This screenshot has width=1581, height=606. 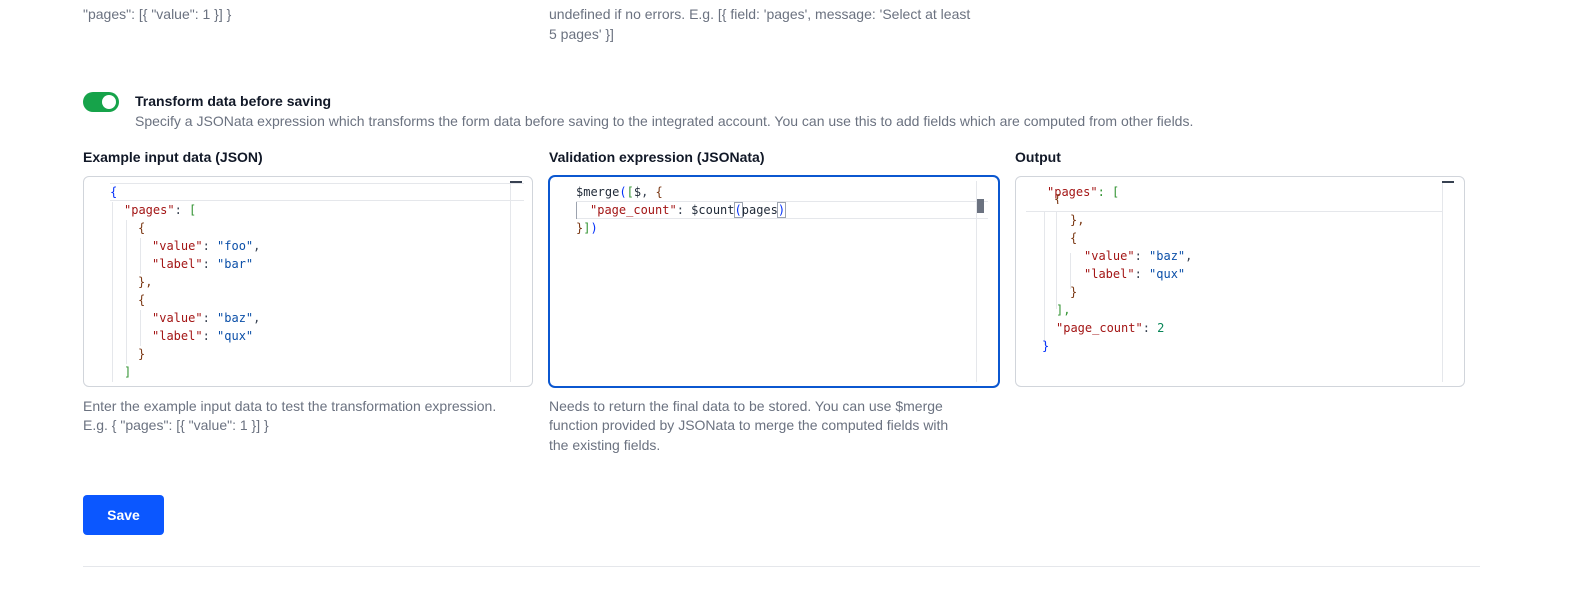 I want to click on code-token: pages, so click(x=759, y=210).